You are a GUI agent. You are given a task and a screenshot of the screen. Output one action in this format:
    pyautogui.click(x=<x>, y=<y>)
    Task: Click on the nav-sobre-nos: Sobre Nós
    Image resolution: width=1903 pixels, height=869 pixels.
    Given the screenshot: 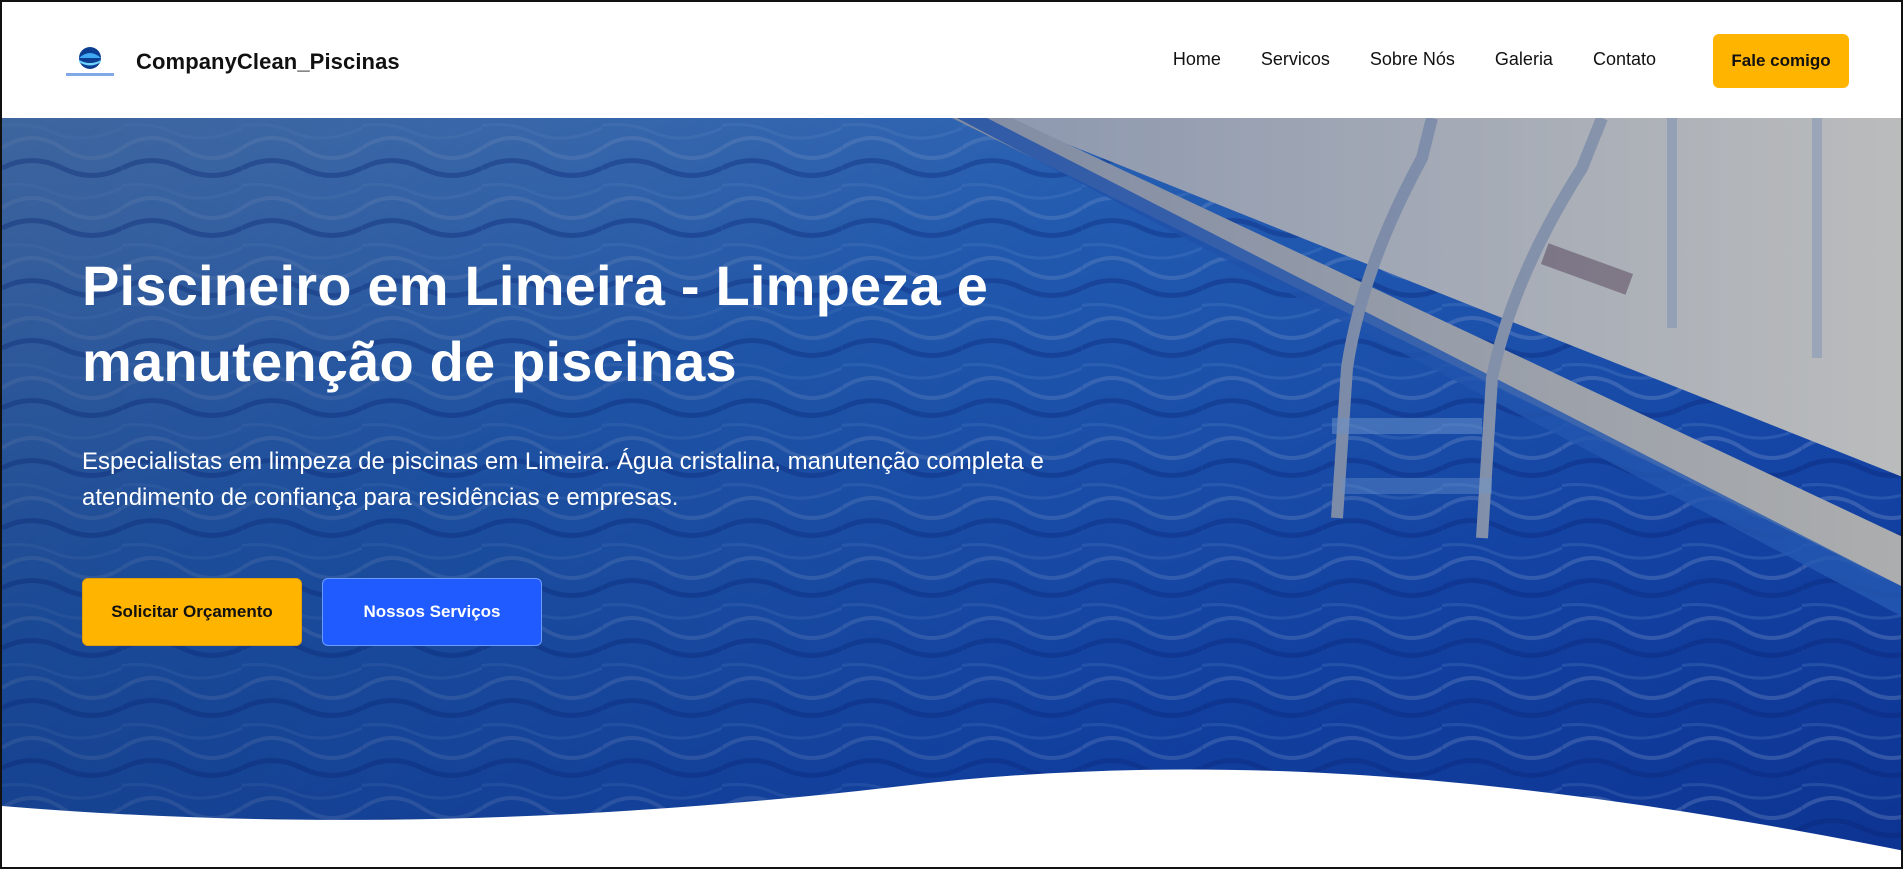 What is the action you would take?
    pyautogui.click(x=1412, y=59)
    